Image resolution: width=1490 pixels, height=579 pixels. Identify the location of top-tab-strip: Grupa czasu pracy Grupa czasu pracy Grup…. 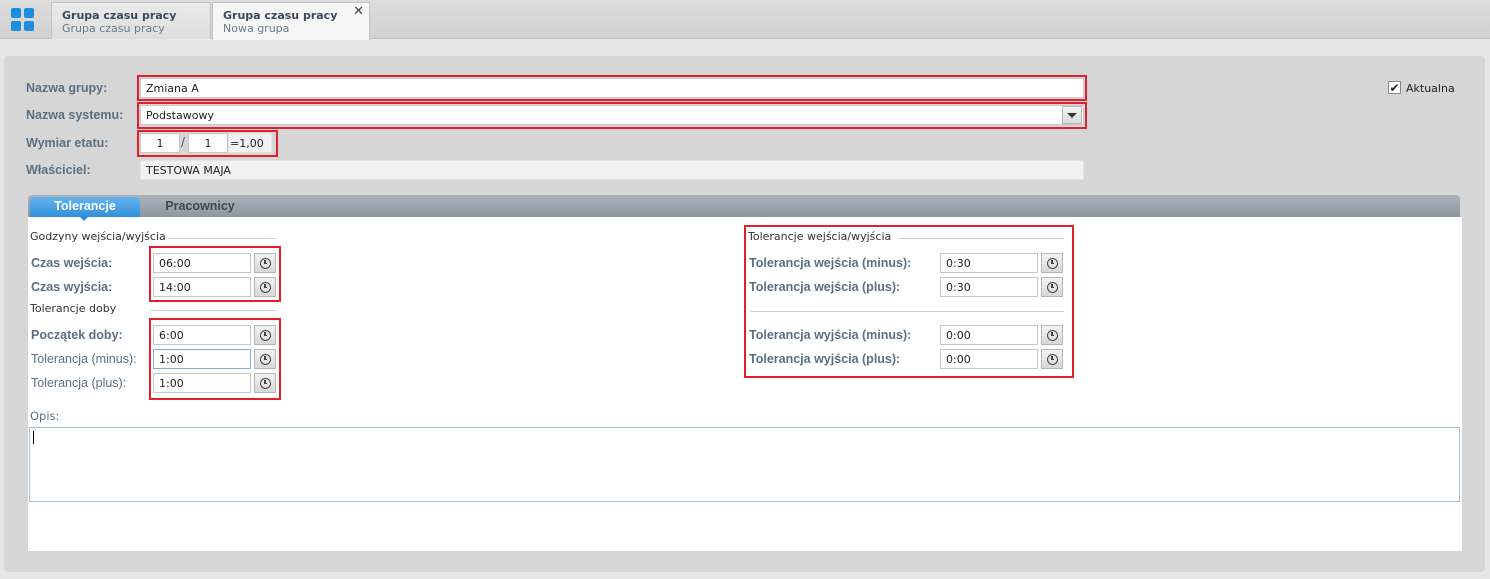
(745, 20).